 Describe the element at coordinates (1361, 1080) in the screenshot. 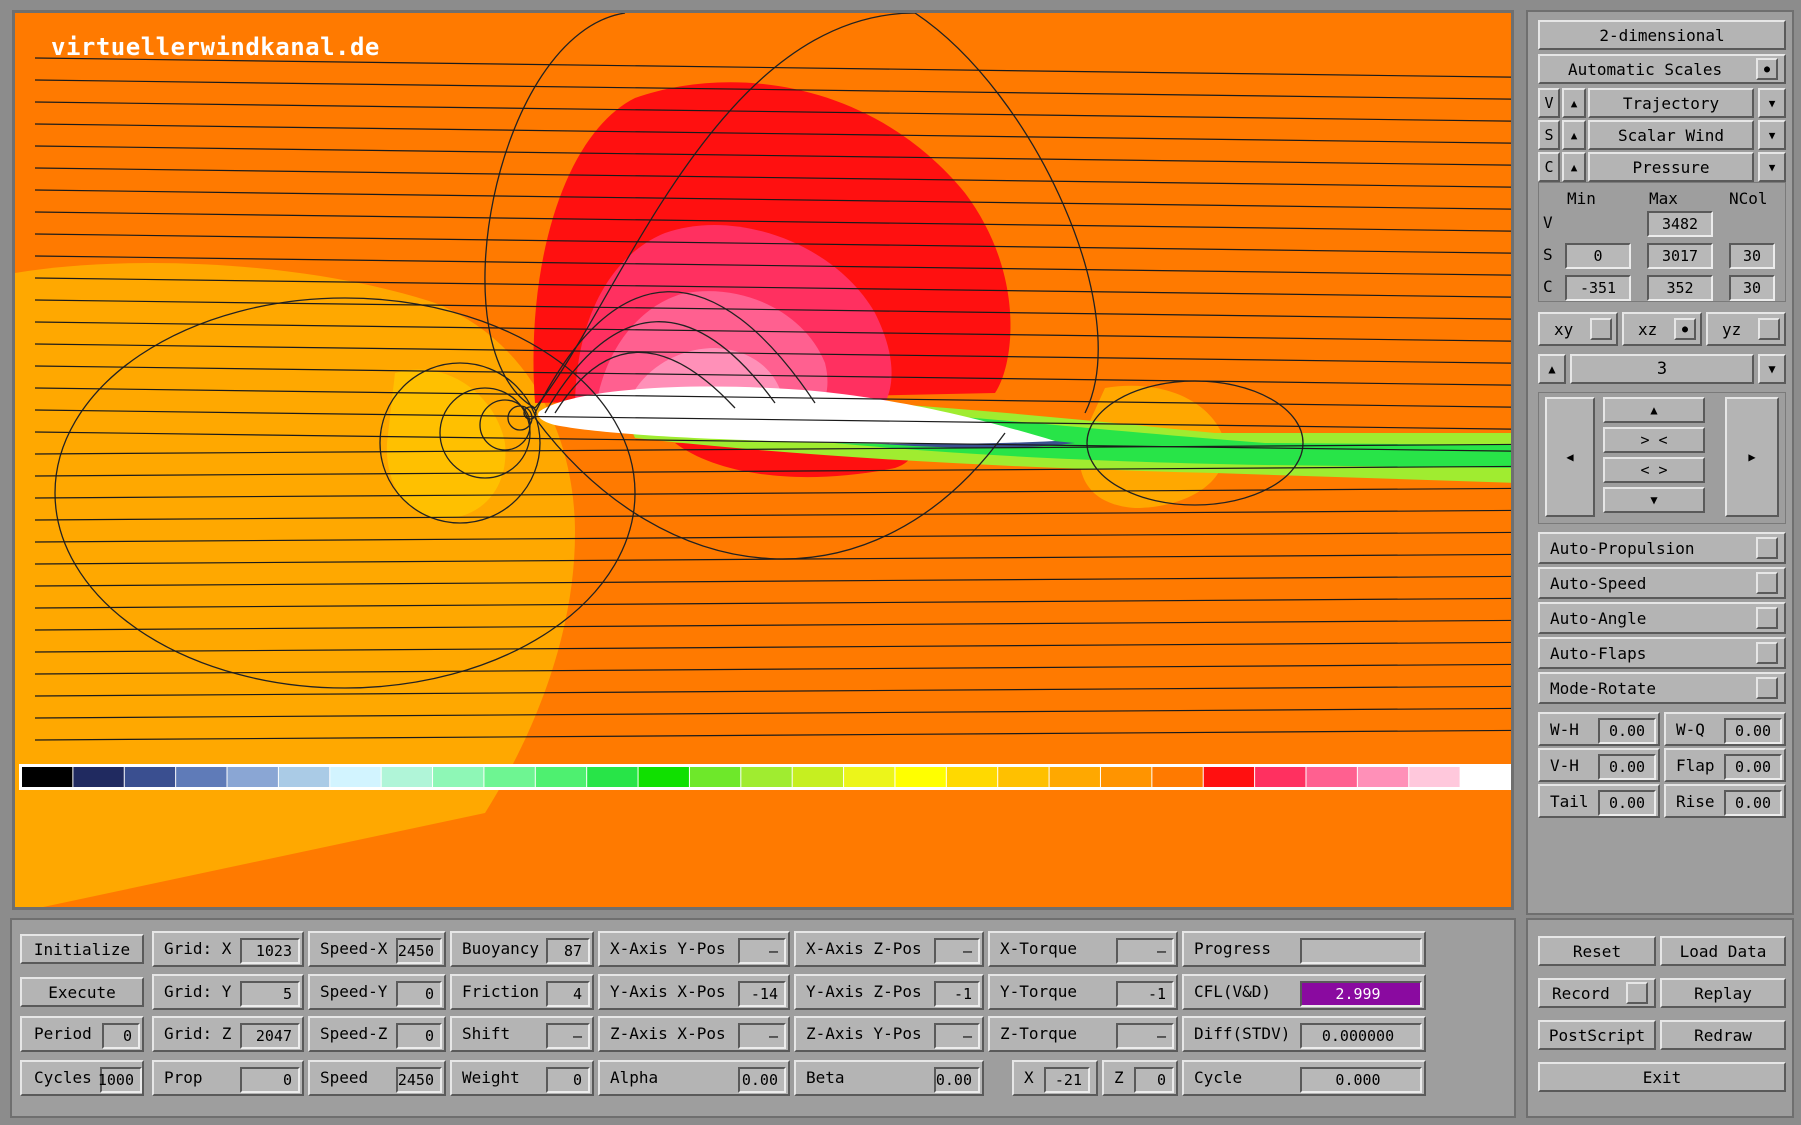

I see `field-value: 0.000` at that location.